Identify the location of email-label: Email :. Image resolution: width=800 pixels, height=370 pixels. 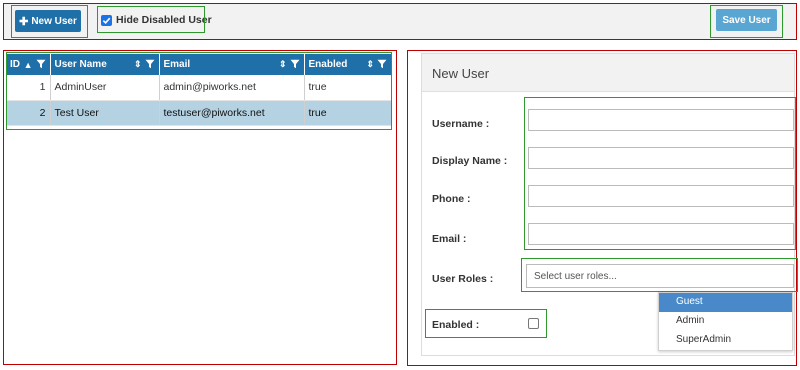
(449, 239).